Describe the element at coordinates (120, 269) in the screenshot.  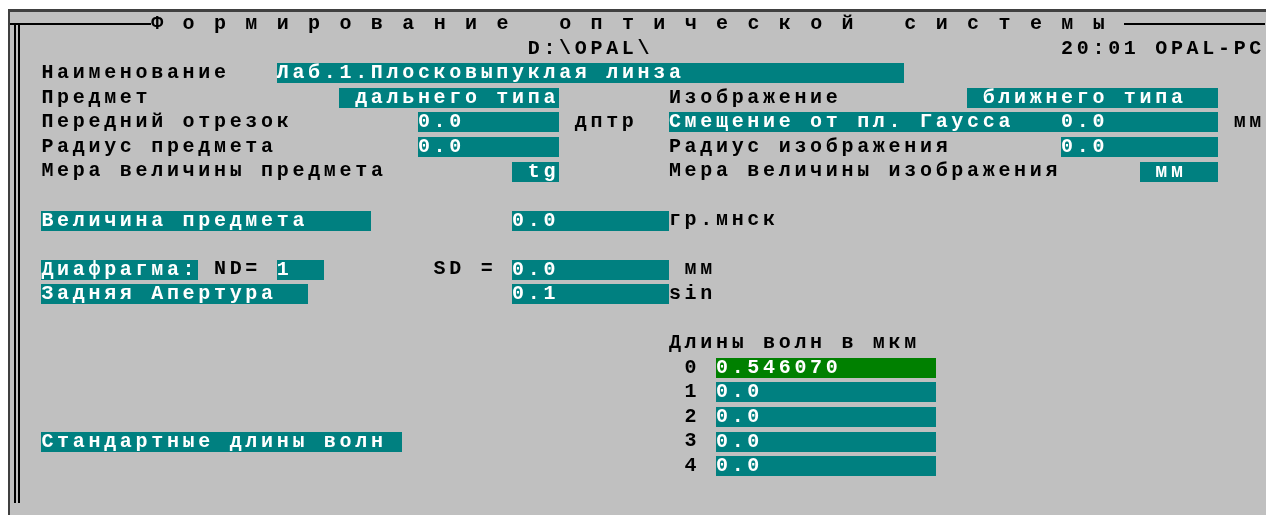
I see `menu-item: Диафрагма:` at that location.